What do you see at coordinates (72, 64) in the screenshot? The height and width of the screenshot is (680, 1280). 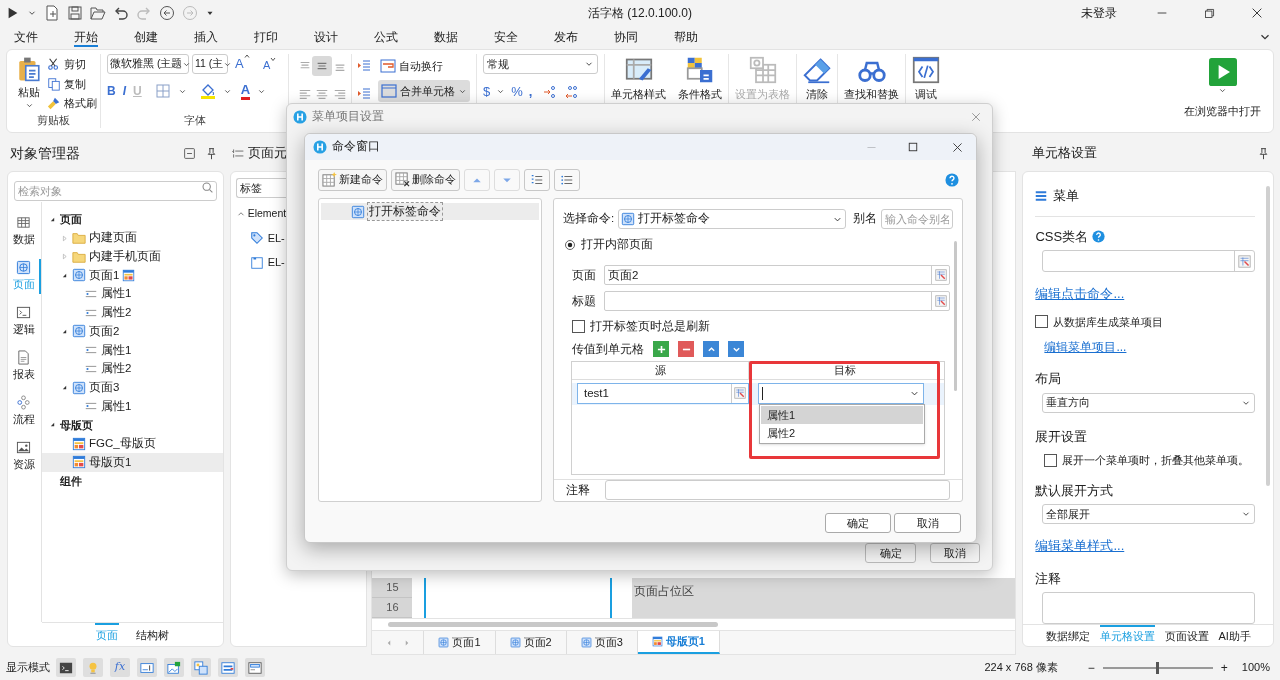 I see `cut-button: 剪切` at bounding box center [72, 64].